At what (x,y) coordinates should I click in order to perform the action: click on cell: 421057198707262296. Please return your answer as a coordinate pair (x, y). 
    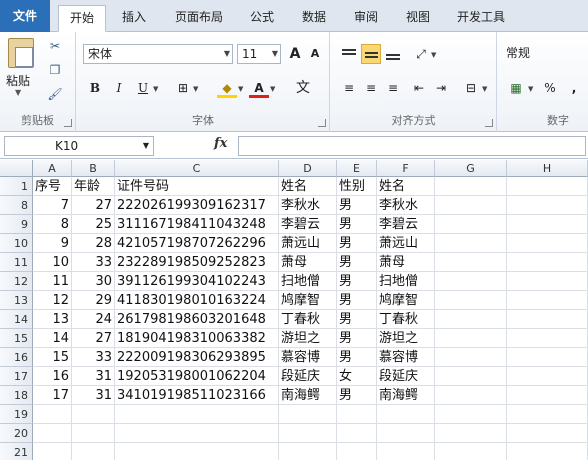
    Looking at the image, I should click on (197, 243).